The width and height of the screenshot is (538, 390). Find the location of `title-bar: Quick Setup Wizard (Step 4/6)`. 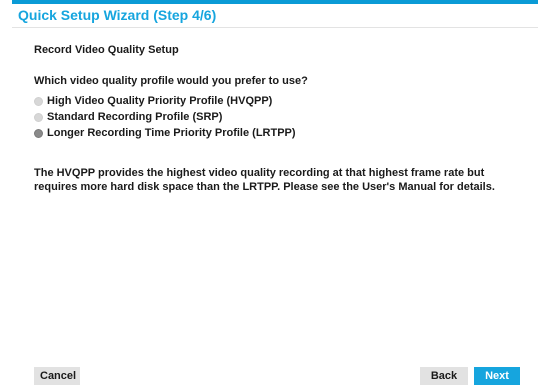

title-bar: Quick Setup Wizard (Step 4/6) is located at coordinates (275, 16).